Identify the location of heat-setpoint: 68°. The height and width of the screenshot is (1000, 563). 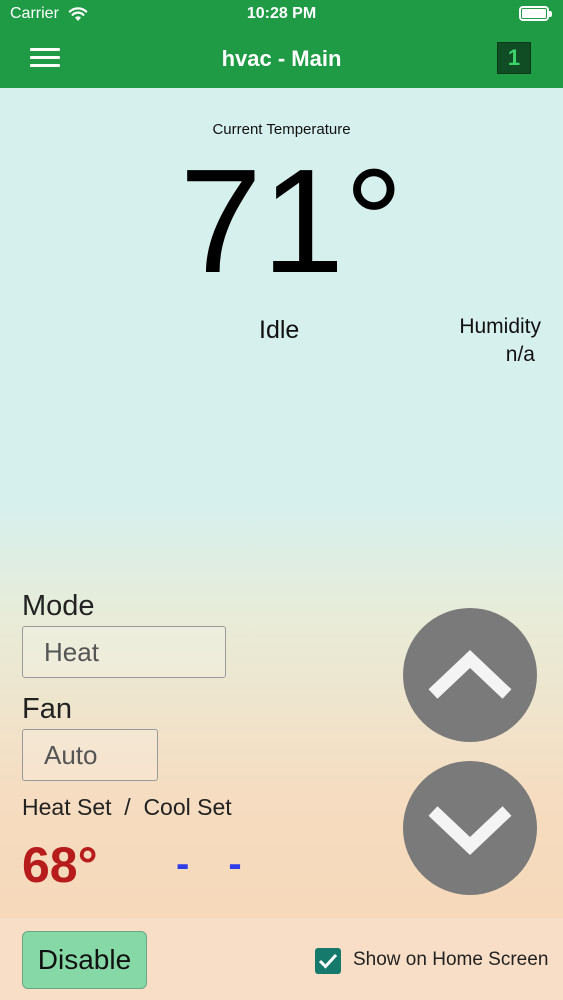
(60, 865).